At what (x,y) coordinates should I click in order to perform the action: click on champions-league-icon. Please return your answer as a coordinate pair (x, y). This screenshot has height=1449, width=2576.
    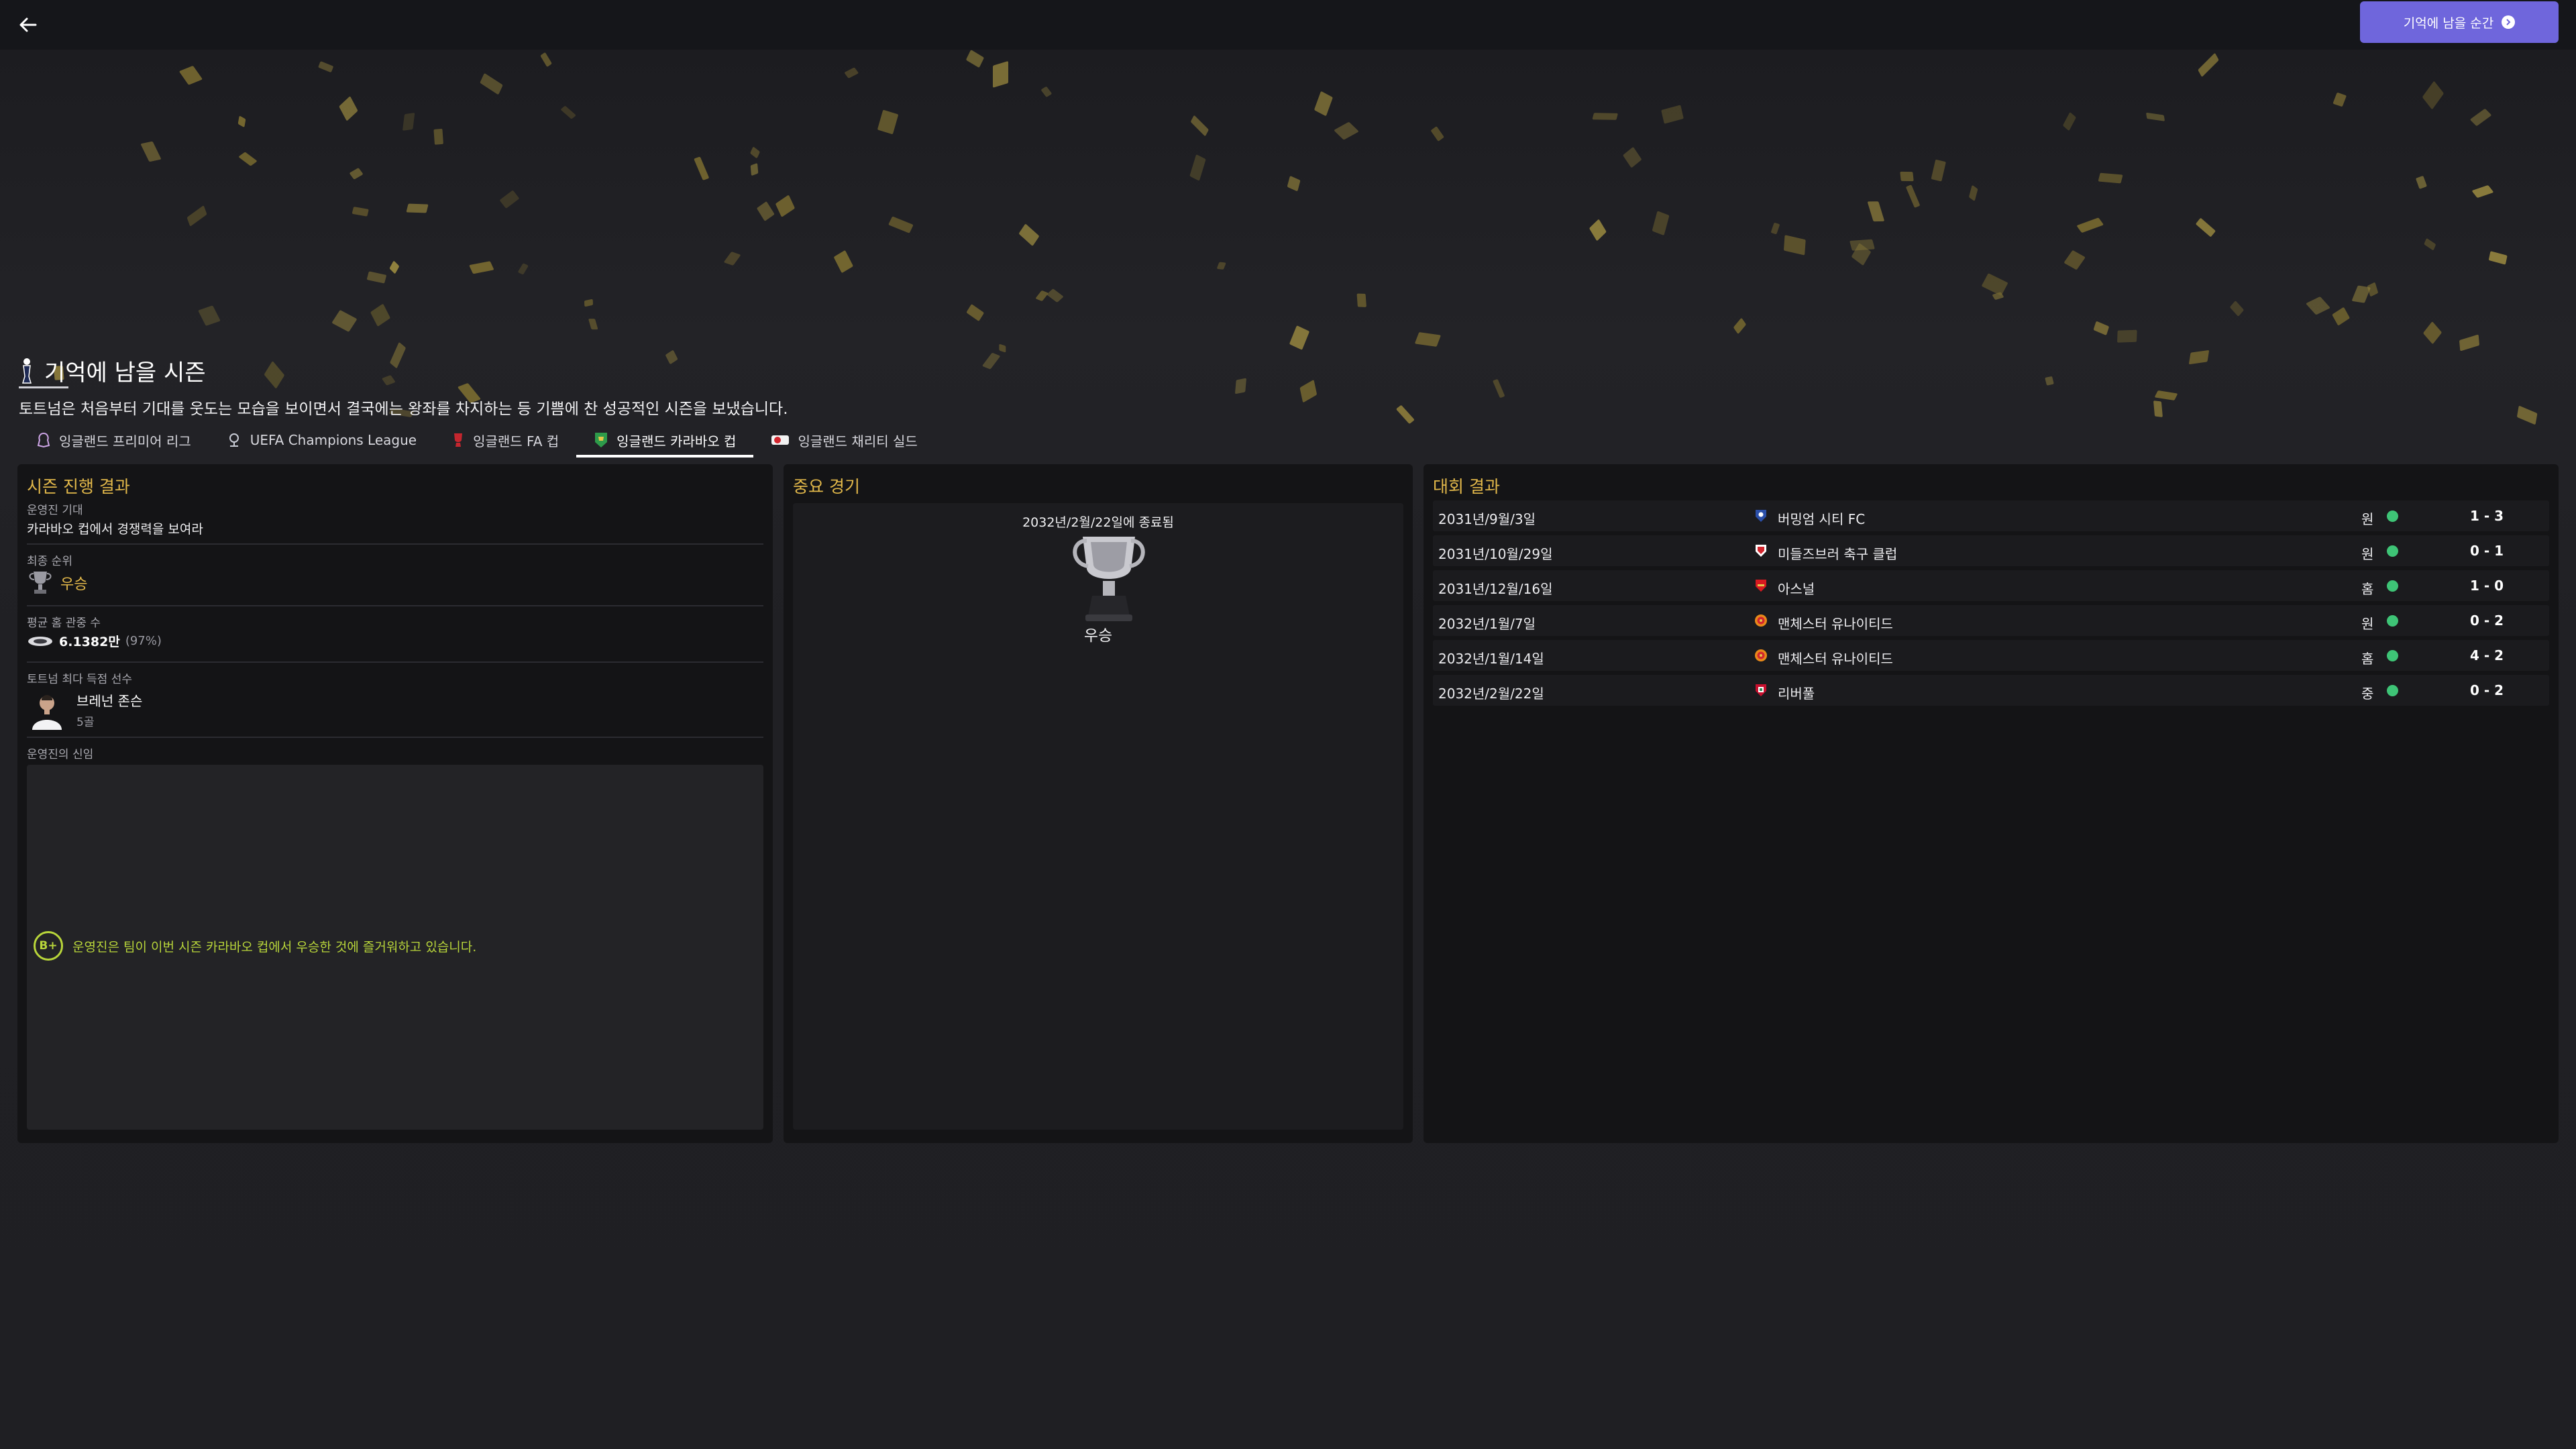
    Looking at the image, I should click on (234, 440).